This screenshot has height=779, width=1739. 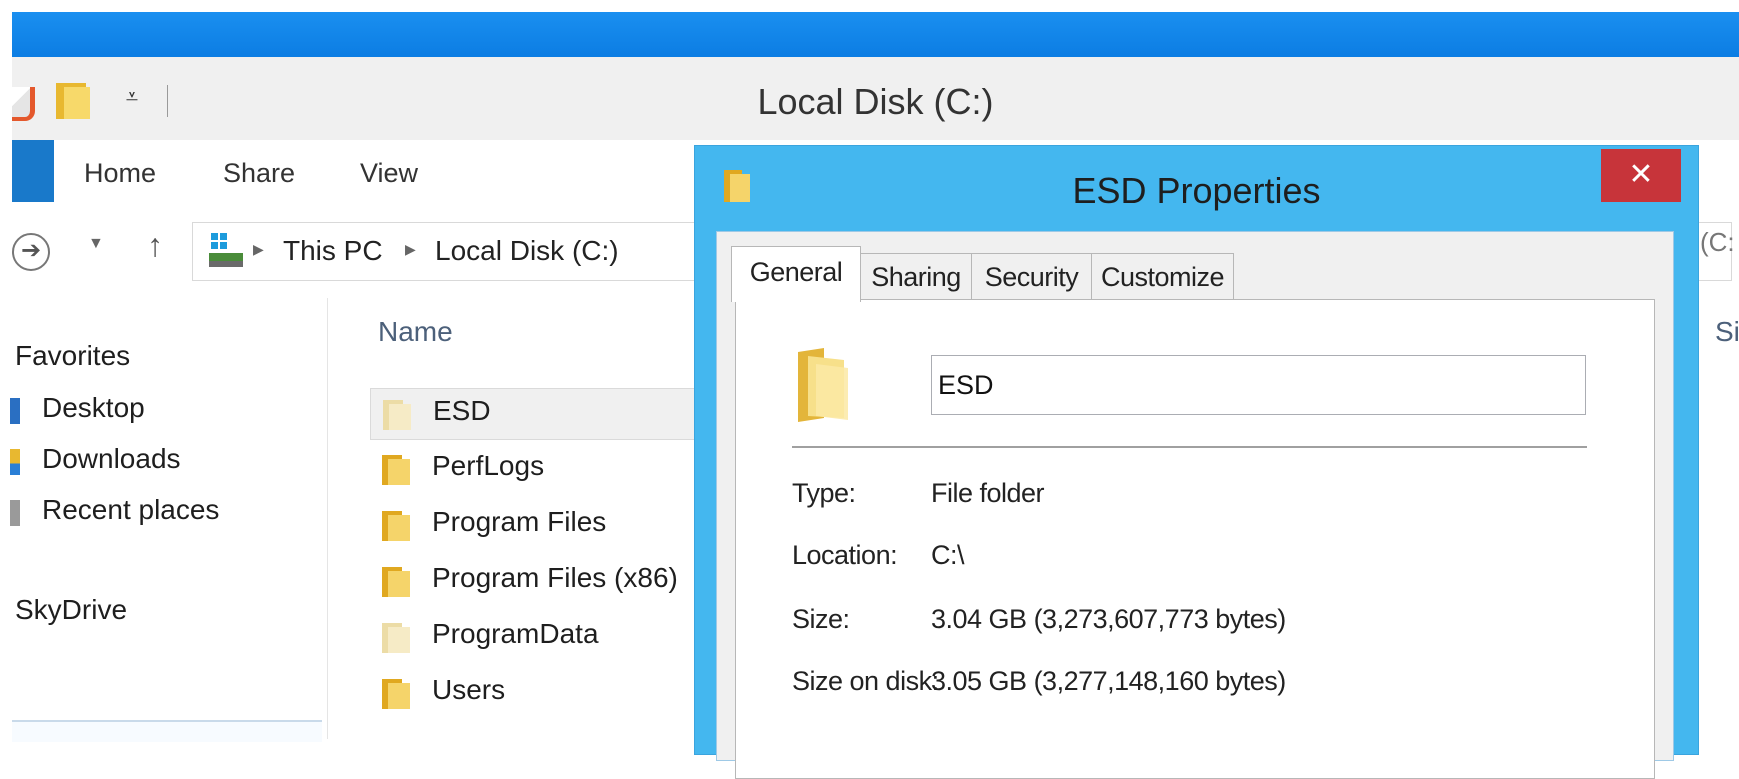 What do you see at coordinates (415, 332) in the screenshot?
I see `column-header-name: Name` at bounding box center [415, 332].